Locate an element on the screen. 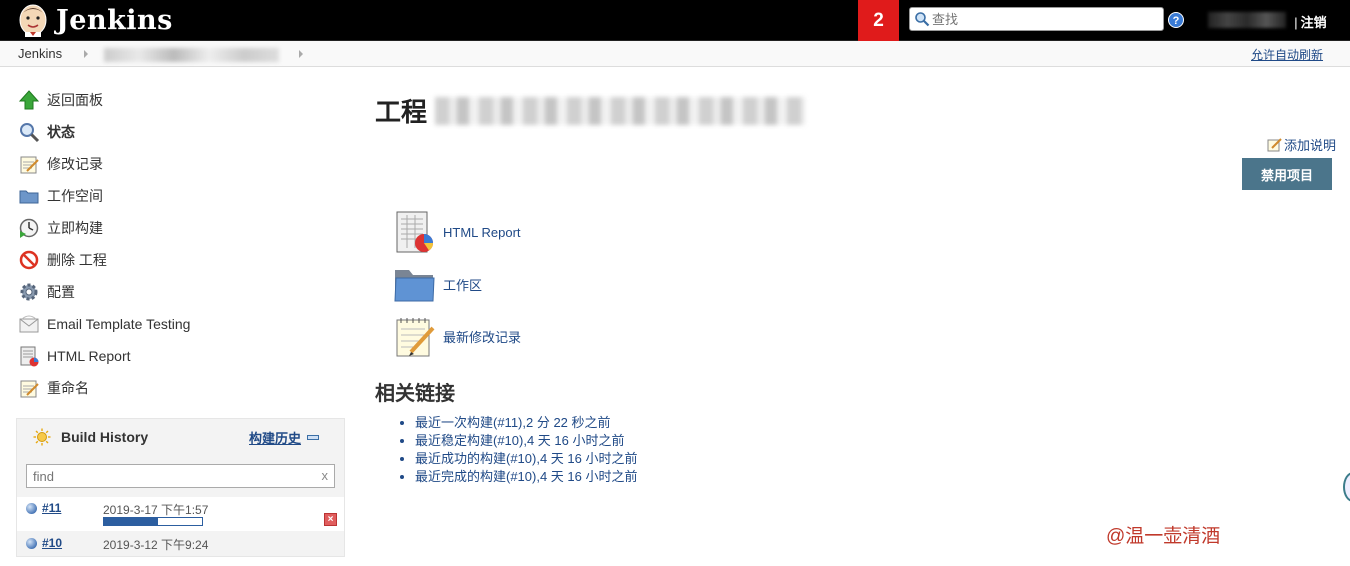 The height and width of the screenshot is (566, 1350). sidebar-item-label: 删除 工程 is located at coordinates (77, 260).